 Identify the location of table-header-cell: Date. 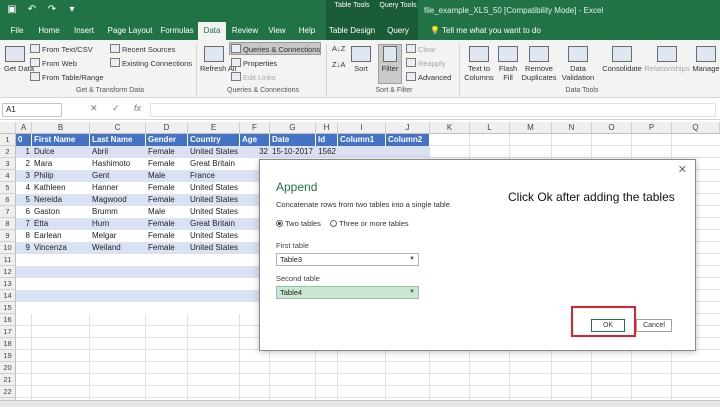
(293, 140).